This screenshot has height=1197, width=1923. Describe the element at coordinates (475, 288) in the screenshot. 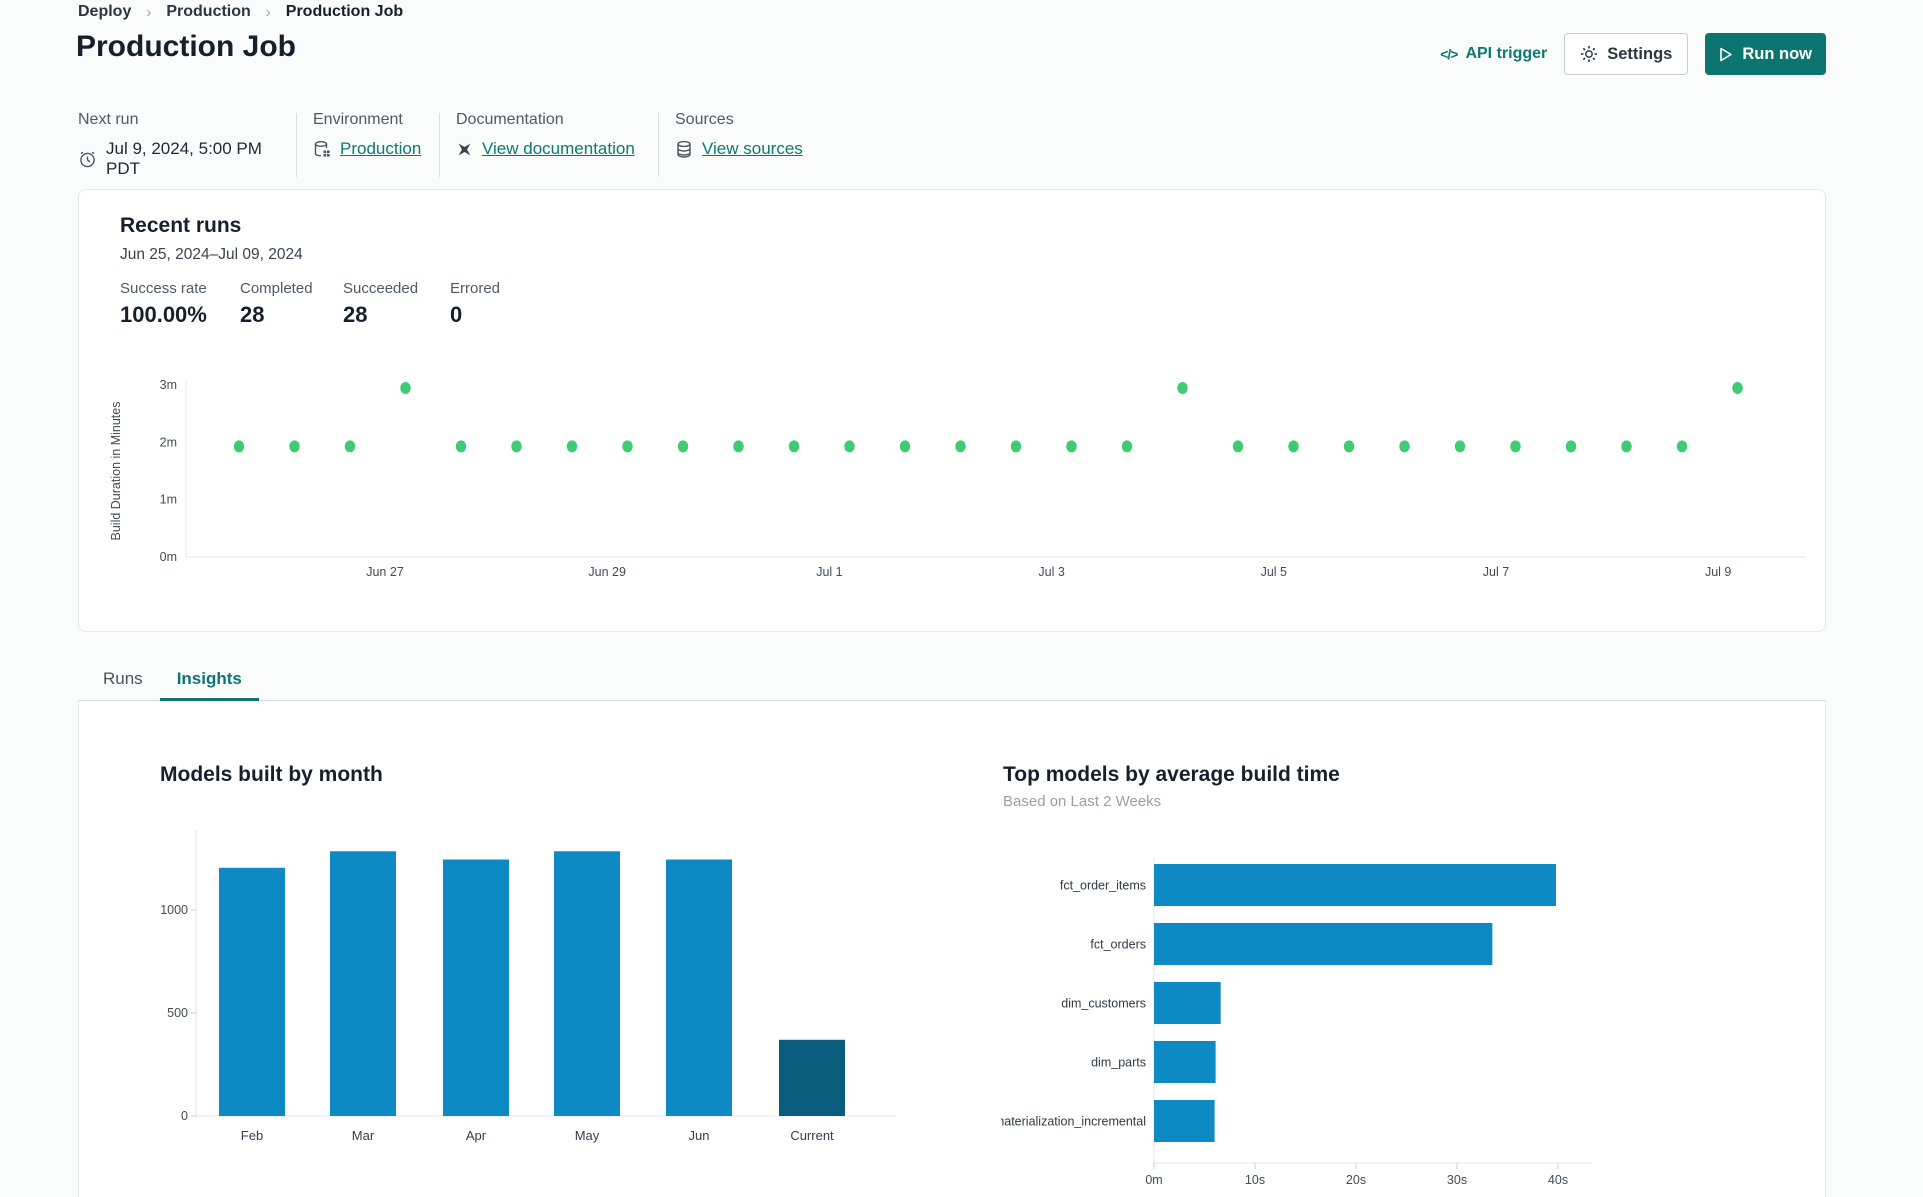

I see `stat-label: Errored` at that location.